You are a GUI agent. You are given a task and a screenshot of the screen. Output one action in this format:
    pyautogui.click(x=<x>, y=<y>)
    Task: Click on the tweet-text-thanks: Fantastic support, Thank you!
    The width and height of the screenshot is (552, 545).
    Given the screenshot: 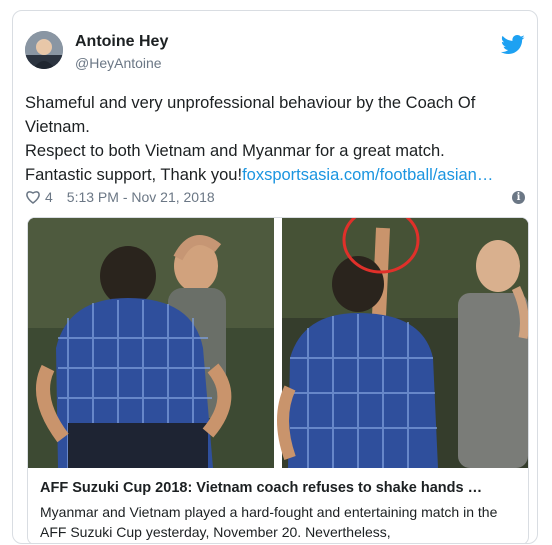 What is the action you would take?
    pyautogui.click(x=134, y=175)
    